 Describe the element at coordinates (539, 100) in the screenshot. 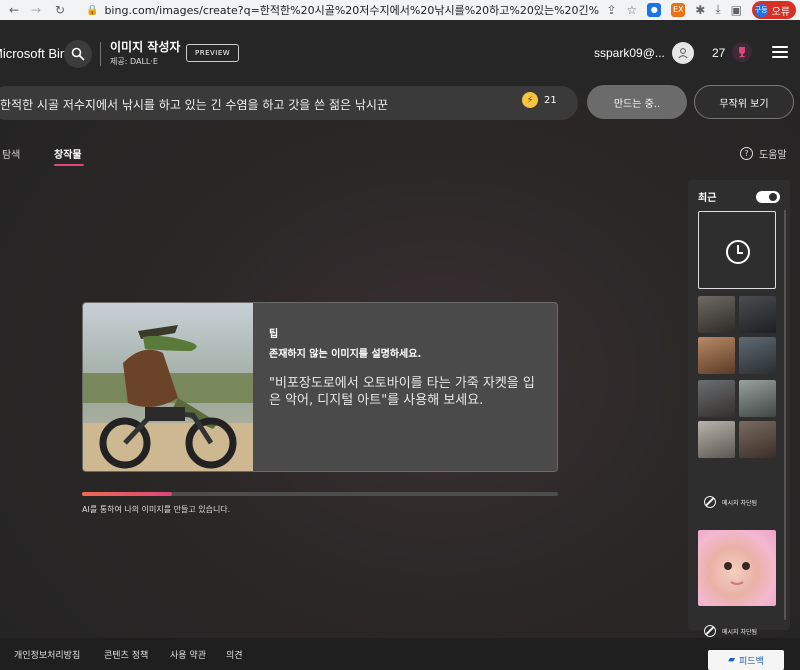

I see `boost-counter: ⚡ 21` at that location.